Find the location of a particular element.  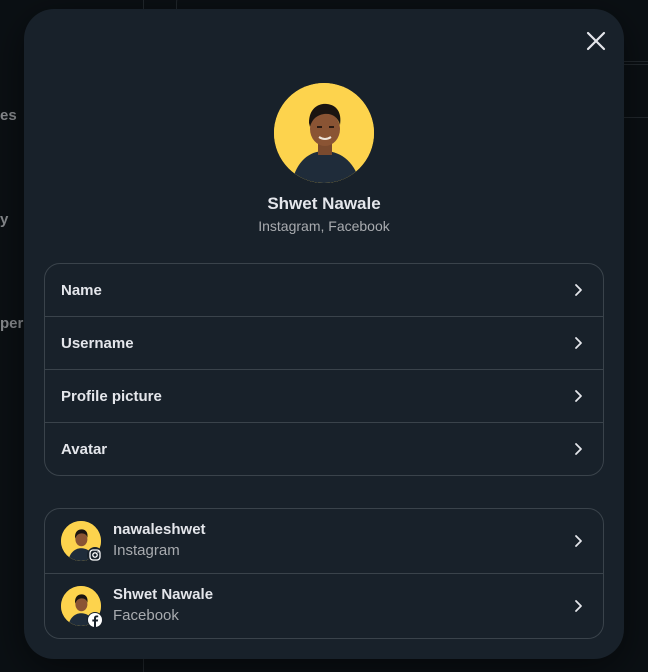

settings-row-label: Profile picture is located at coordinates (111, 396).